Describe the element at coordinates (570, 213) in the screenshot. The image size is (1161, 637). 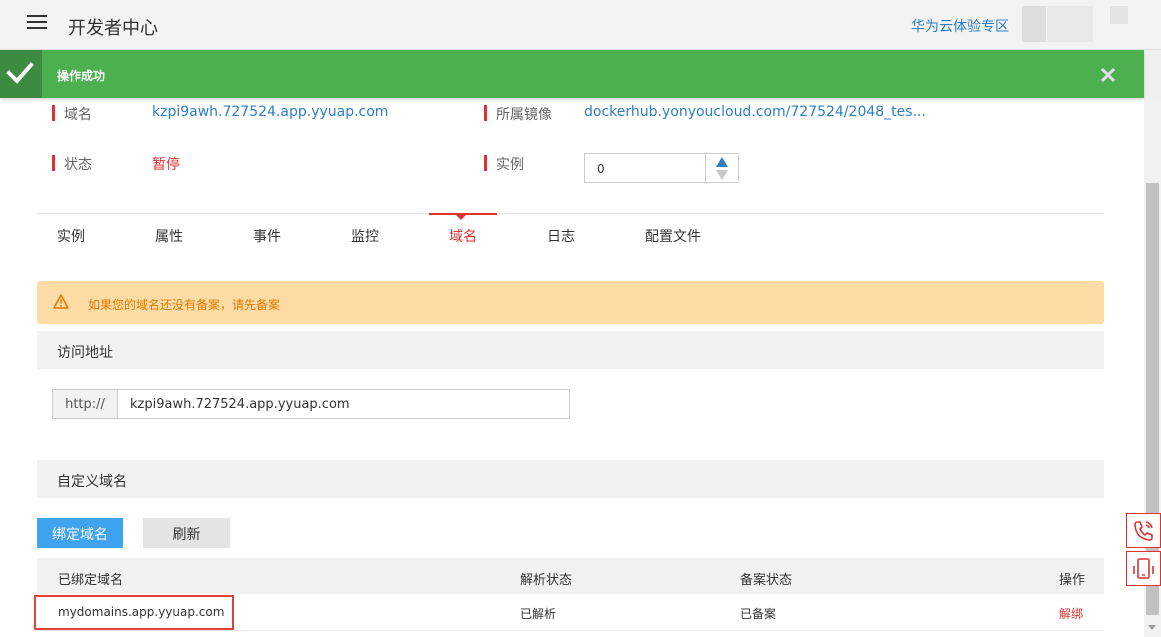
I see `tabs-divider` at that location.